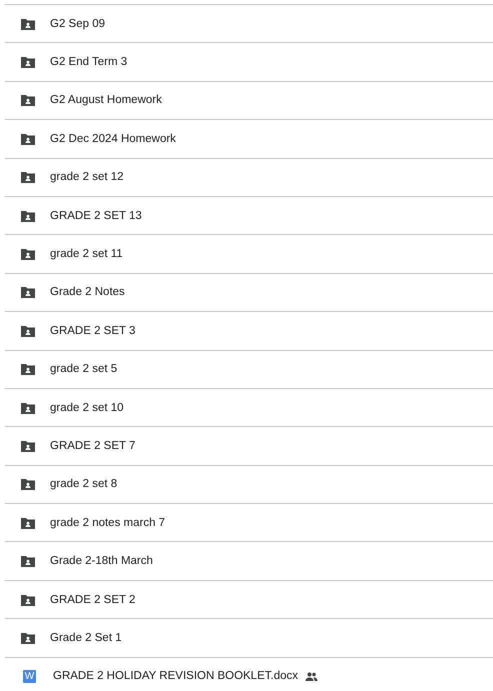 The image size is (493, 691). I want to click on file-name: grade 2 set 11, so click(86, 254).